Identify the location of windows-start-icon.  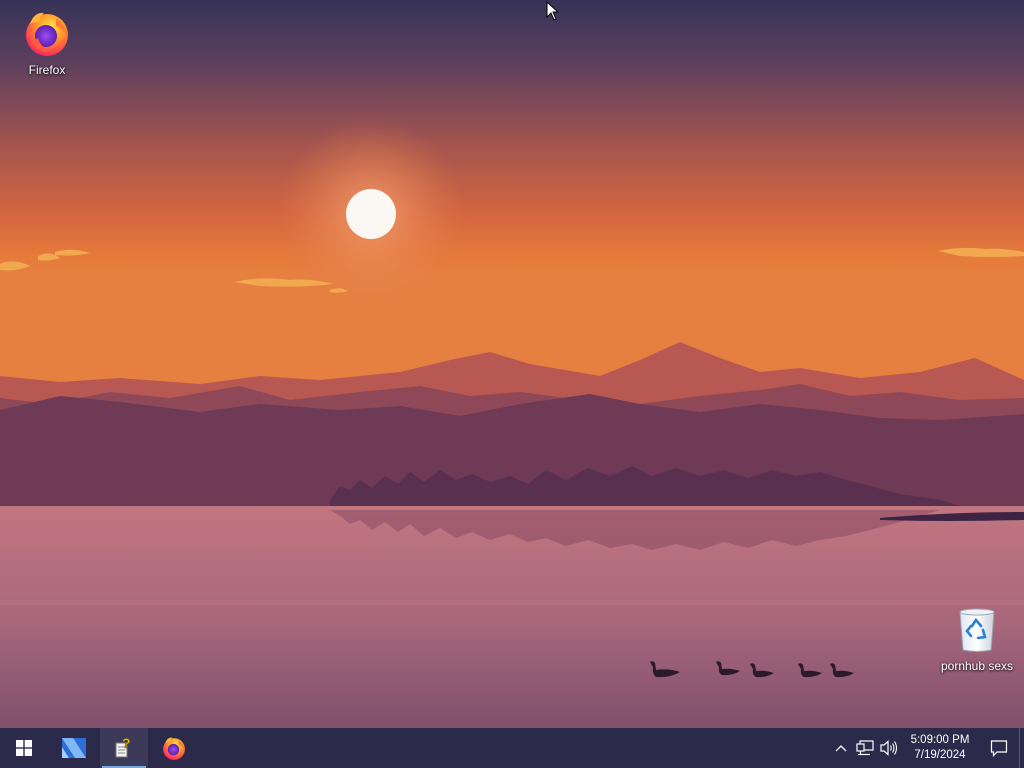
(24, 748).